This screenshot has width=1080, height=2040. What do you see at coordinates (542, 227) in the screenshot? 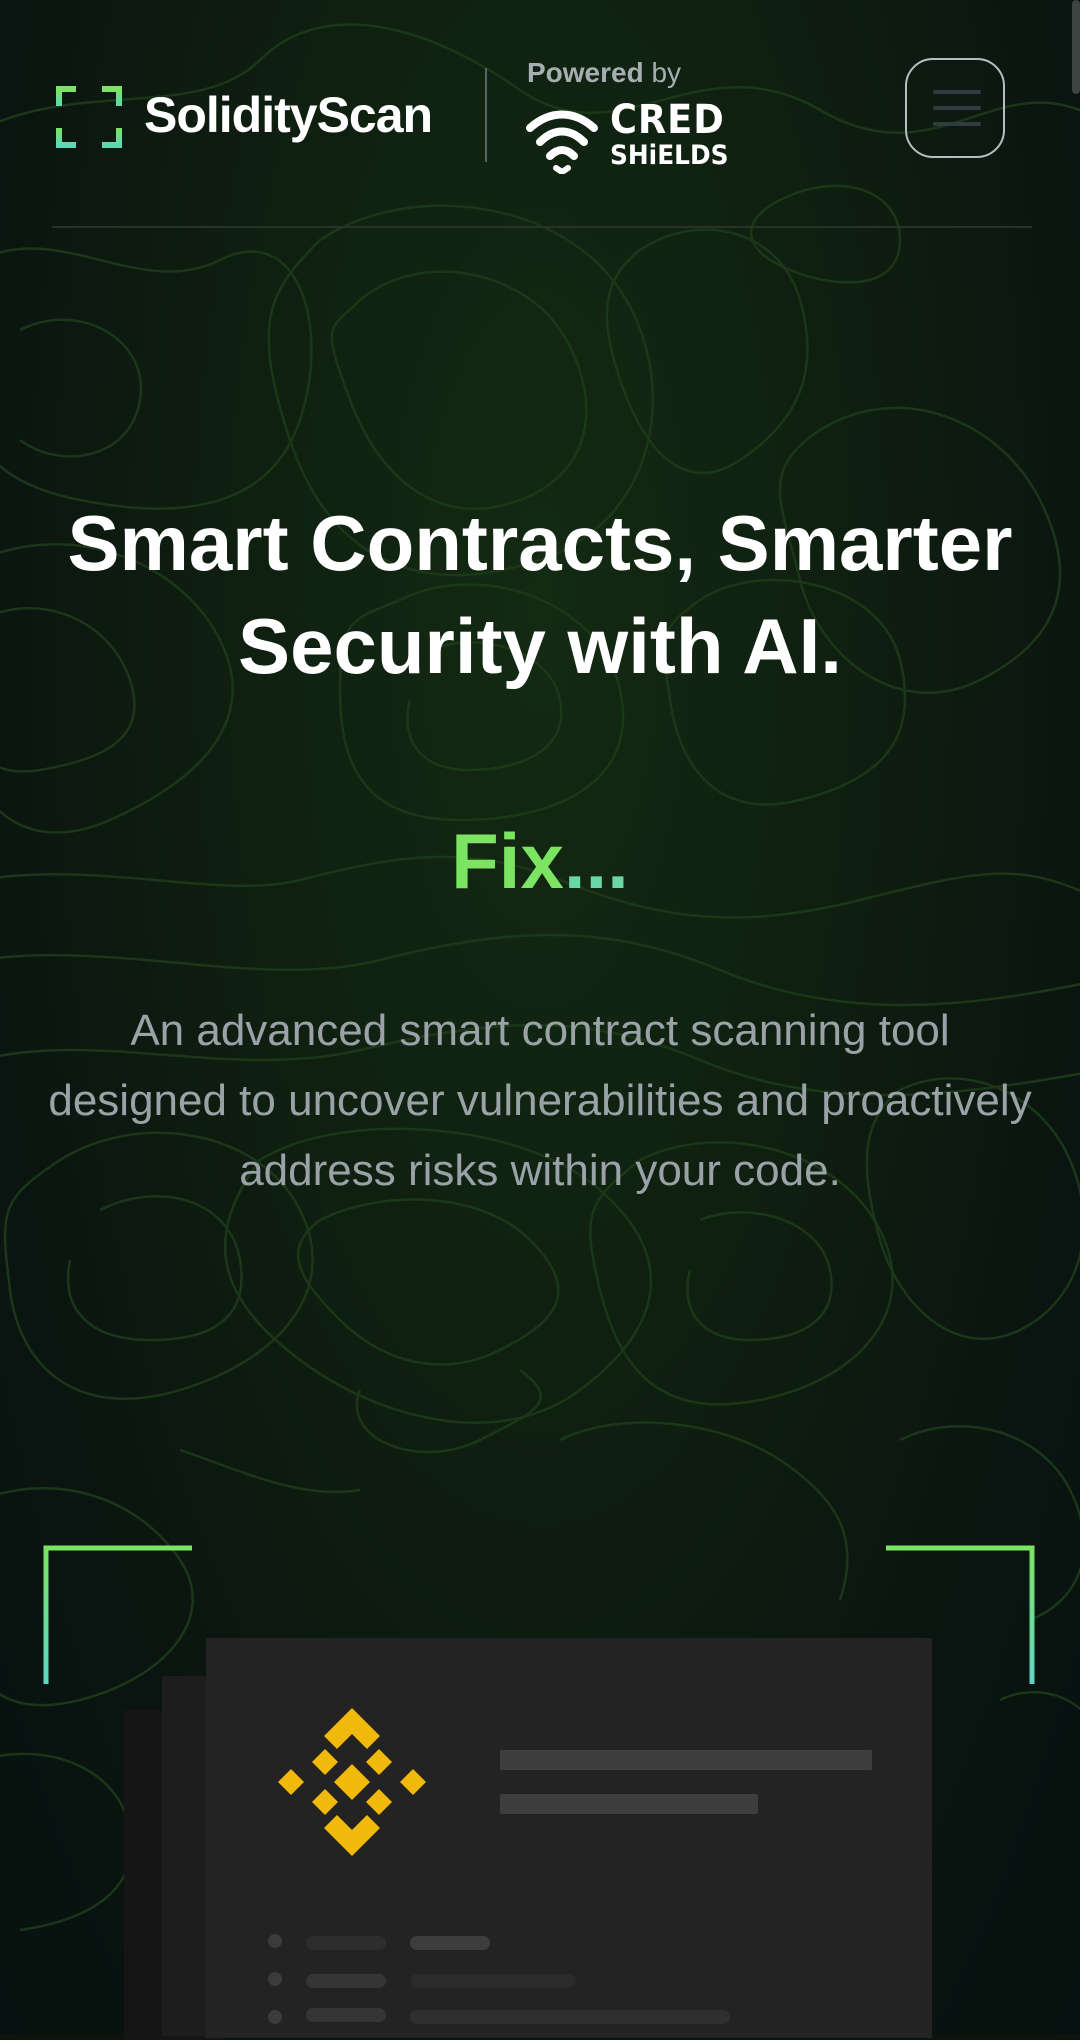
I see `header-bottom-divider` at bounding box center [542, 227].